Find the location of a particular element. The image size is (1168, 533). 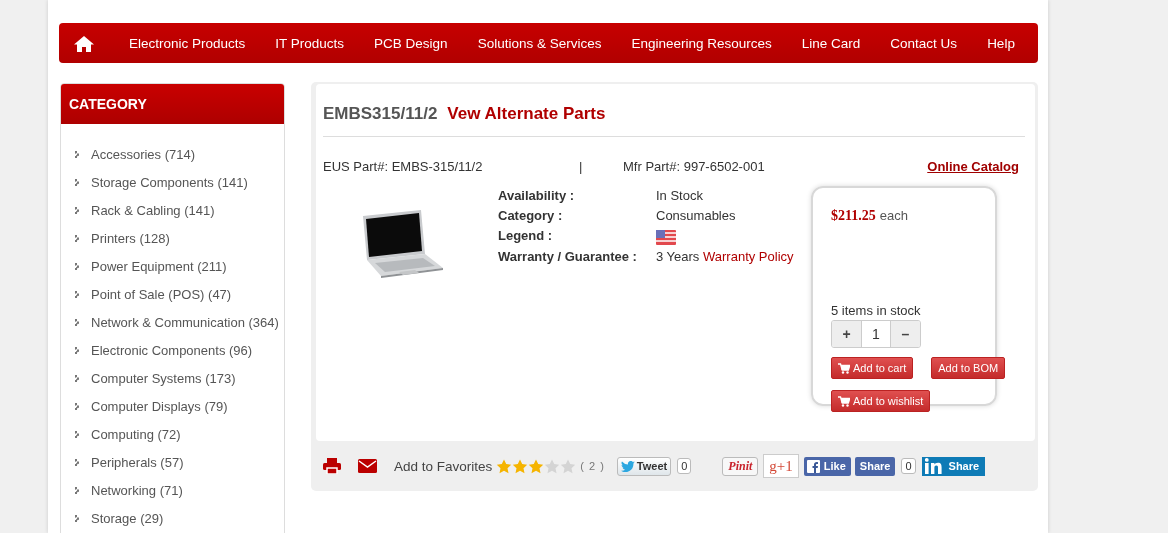

increment-button: + is located at coordinates (846, 334).